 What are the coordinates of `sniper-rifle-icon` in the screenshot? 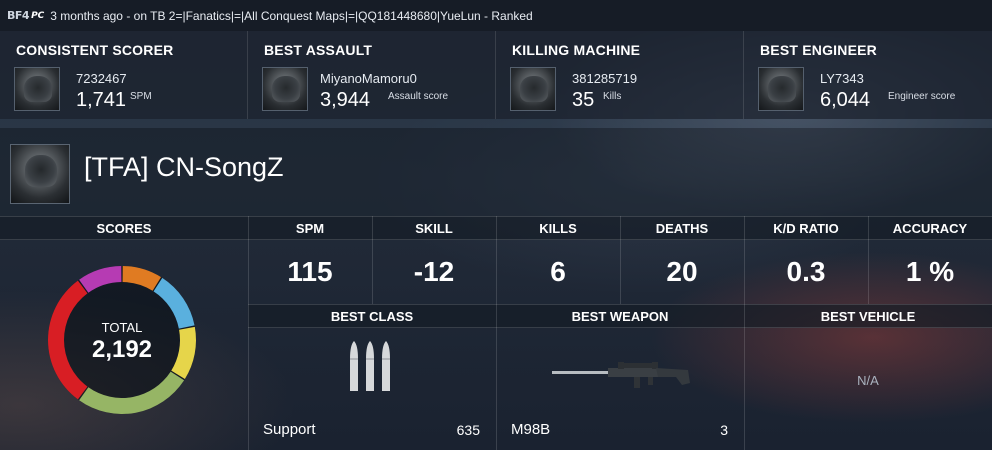 It's located at (621, 375).